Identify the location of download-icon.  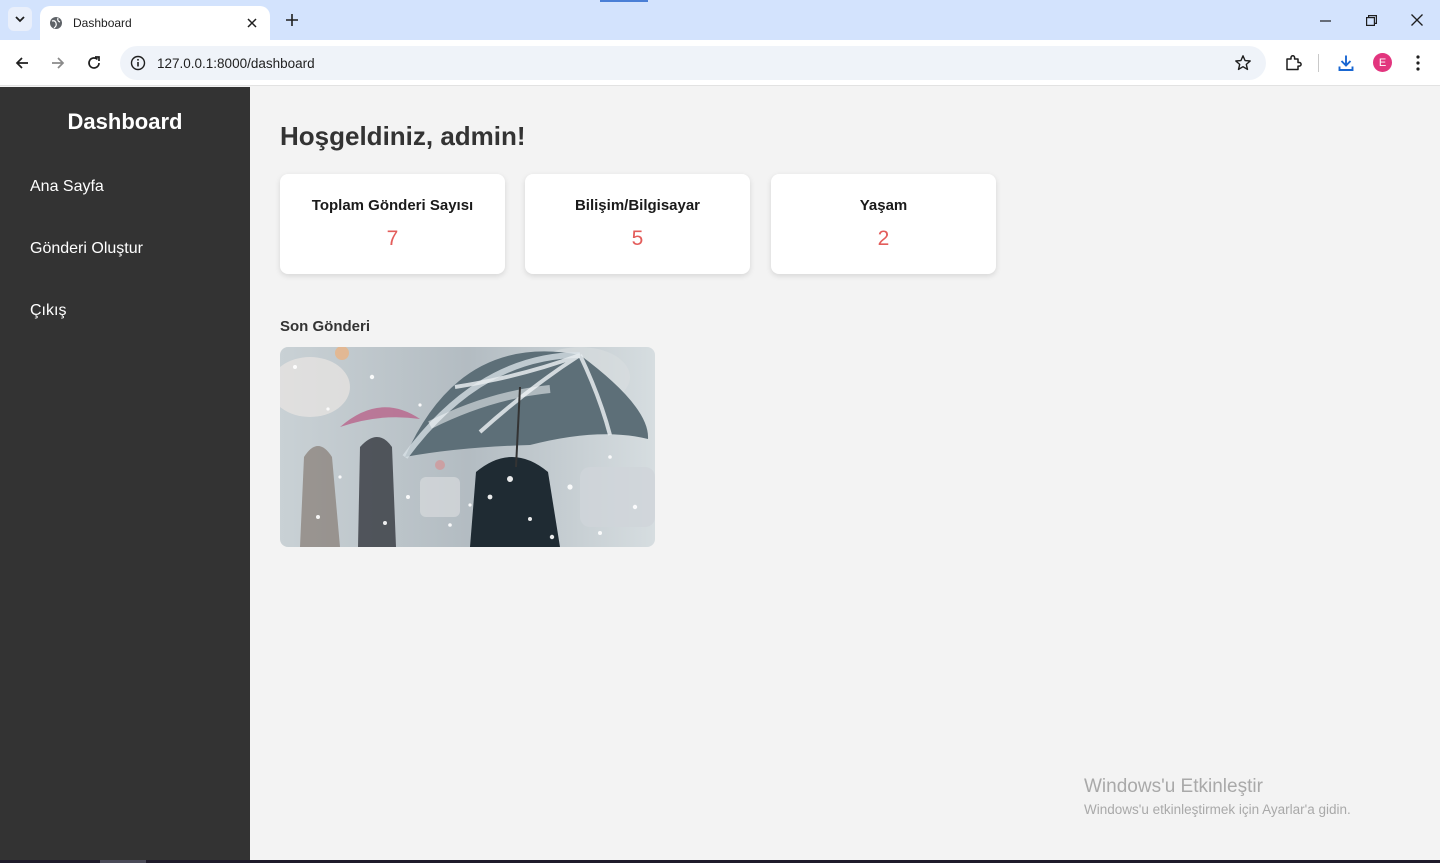
(1346, 63).